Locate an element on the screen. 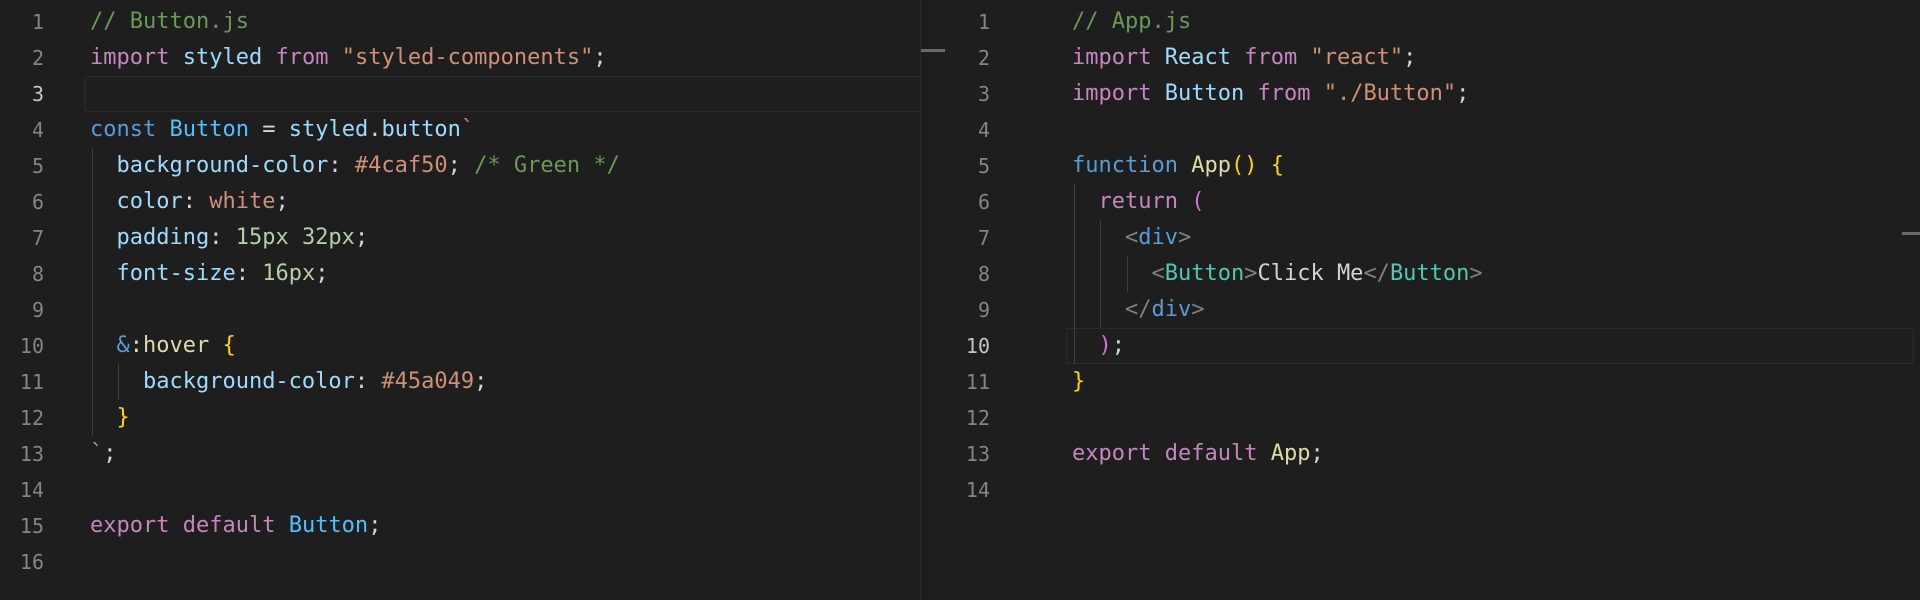 The width and height of the screenshot is (1920, 600). code-line: return ( is located at coordinates (1138, 202).